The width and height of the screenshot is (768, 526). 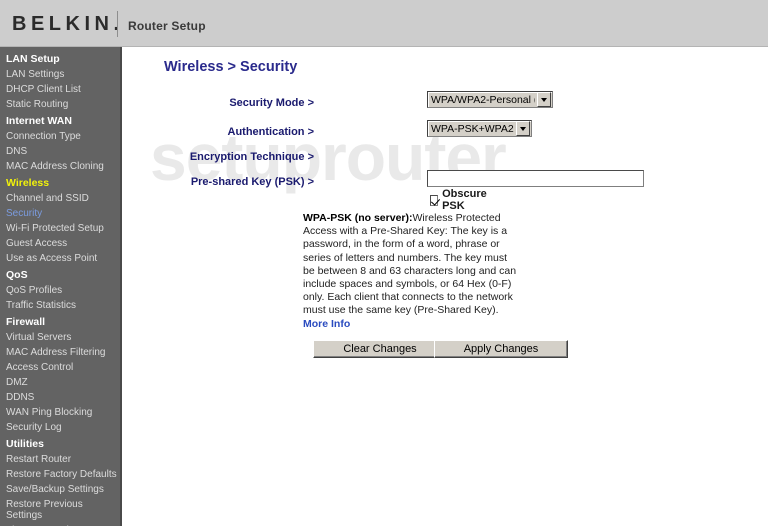 I want to click on page-header: BELKIN. Router Setup, so click(x=384, y=23).